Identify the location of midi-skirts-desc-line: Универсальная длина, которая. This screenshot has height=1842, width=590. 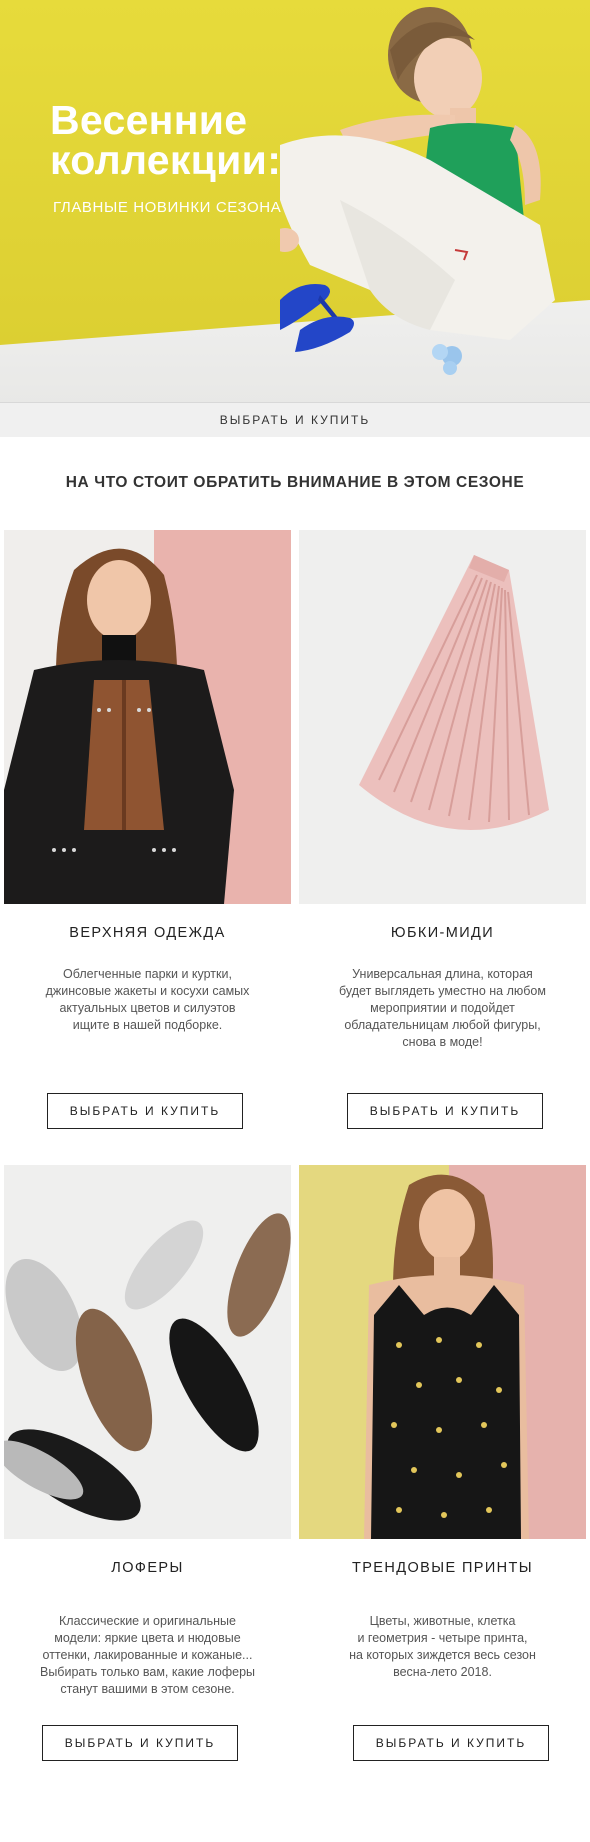
(442, 974).